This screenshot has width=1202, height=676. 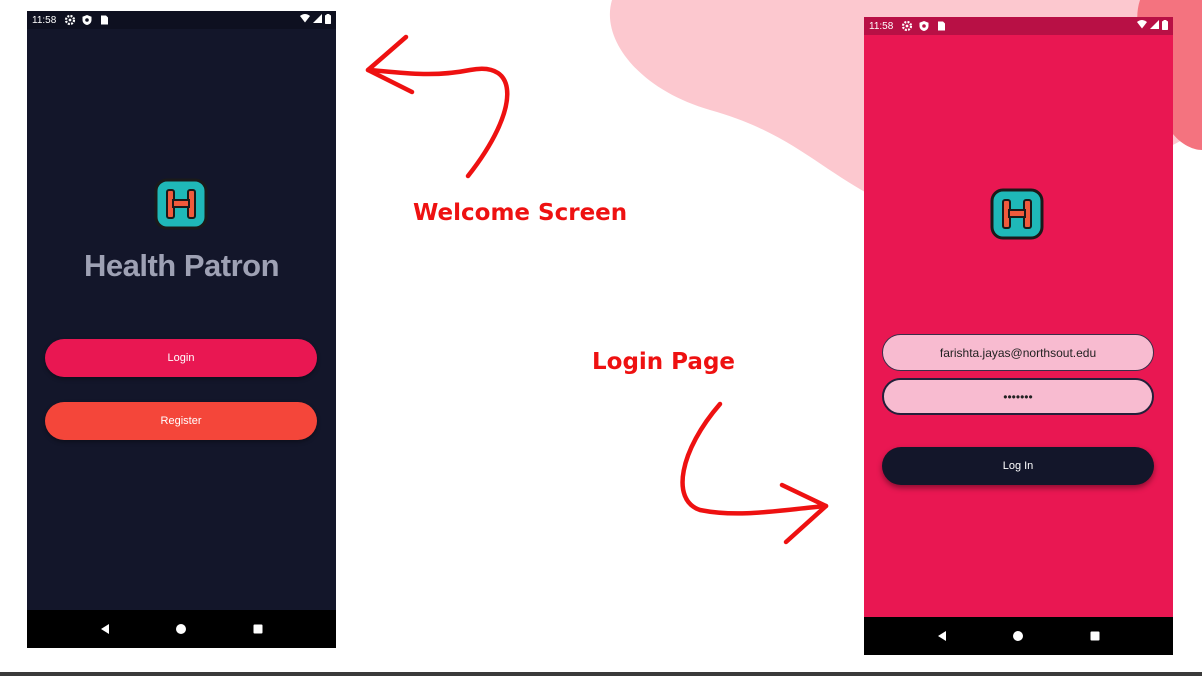 What do you see at coordinates (181, 358) in the screenshot?
I see `login-button: Login` at bounding box center [181, 358].